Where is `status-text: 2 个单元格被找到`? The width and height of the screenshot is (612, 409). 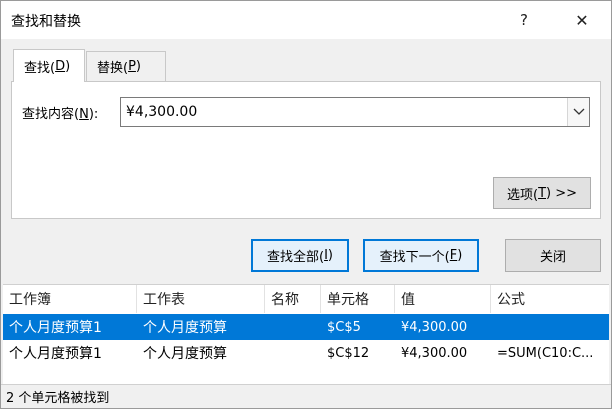
status-text: 2 个单元格被找到 is located at coordinates (58, 398).